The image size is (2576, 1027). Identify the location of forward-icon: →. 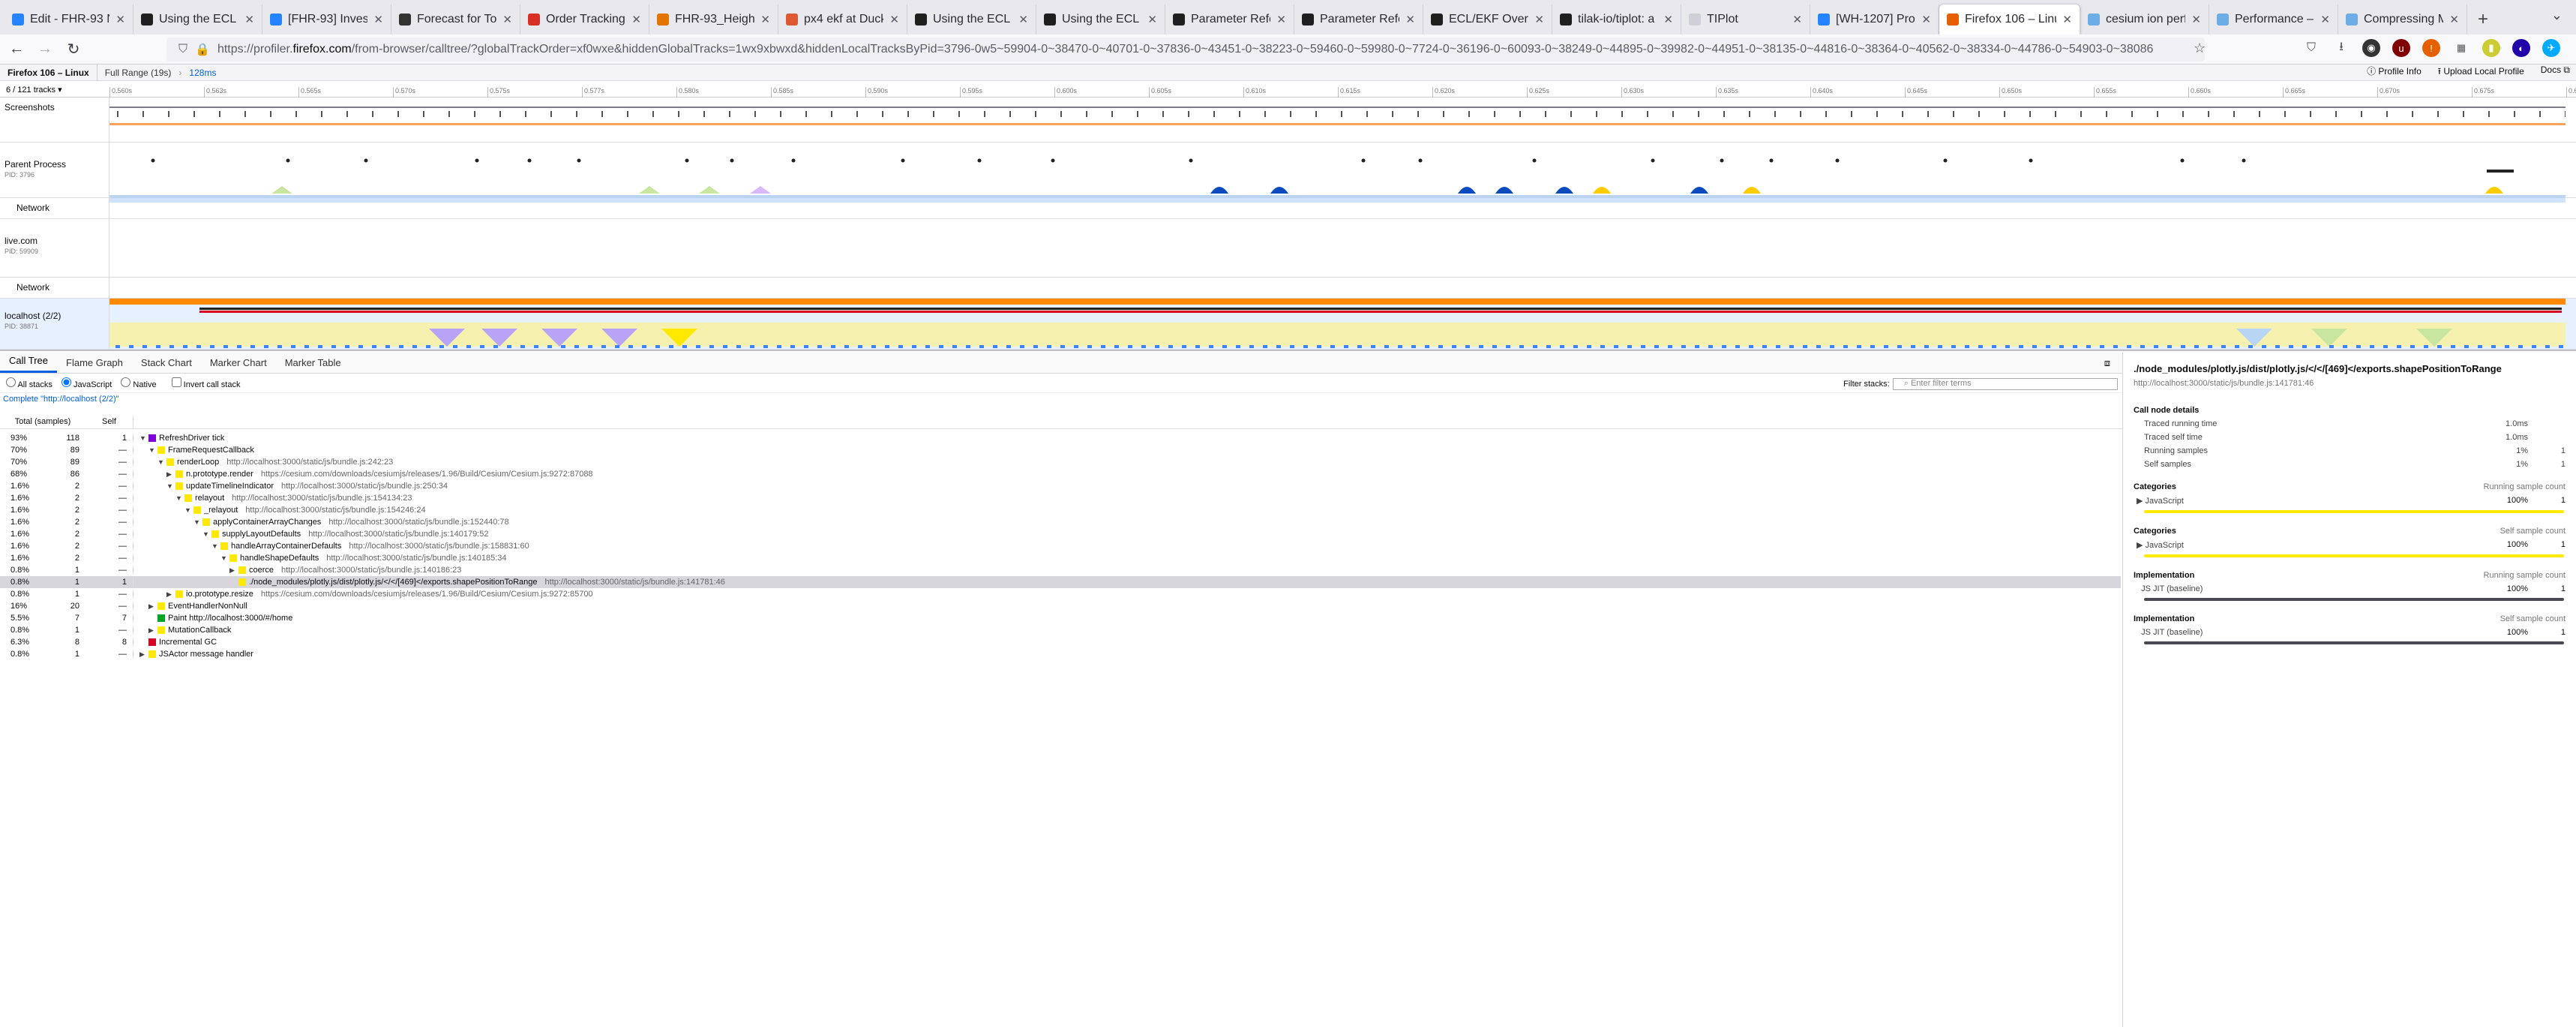
(45, 49).